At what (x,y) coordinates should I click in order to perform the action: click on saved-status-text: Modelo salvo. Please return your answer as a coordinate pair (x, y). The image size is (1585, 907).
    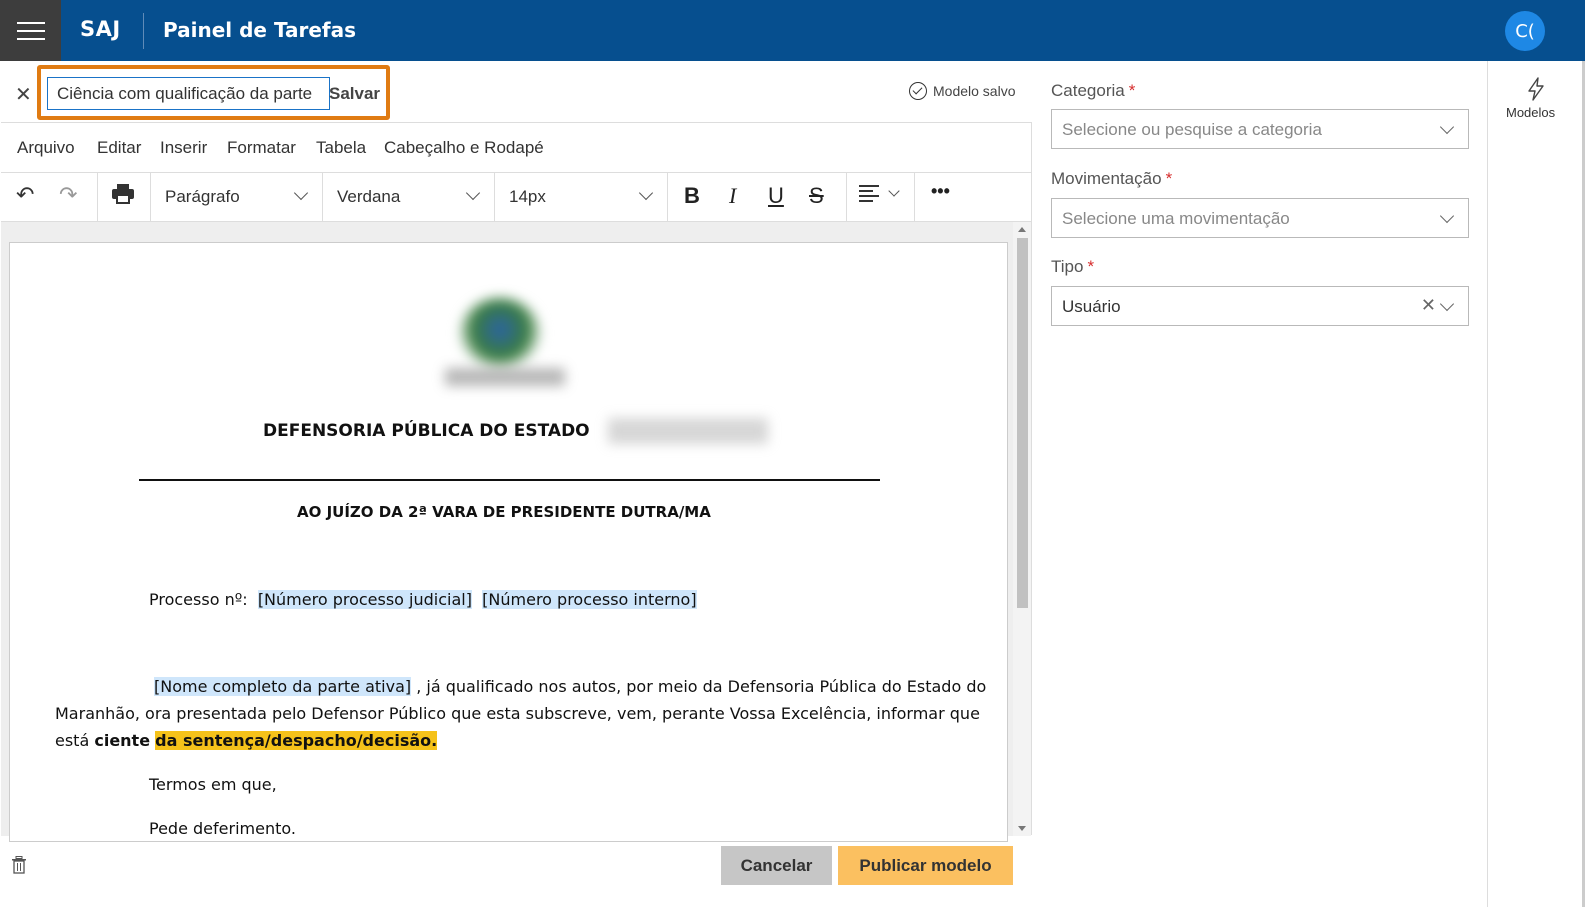
    Looking at the image, I should click on (974, 91).